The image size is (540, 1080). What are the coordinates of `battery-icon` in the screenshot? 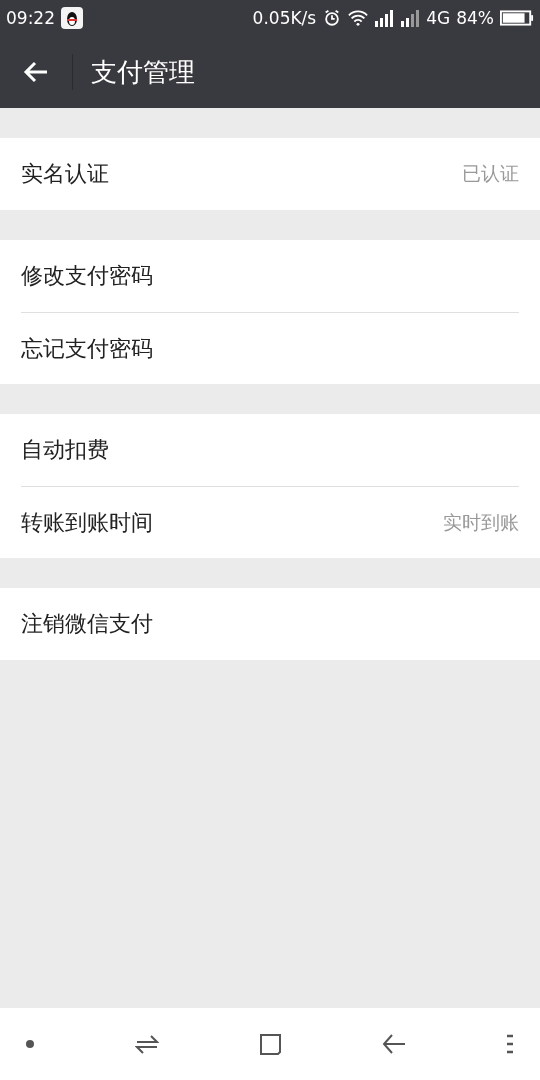 It's located at (517, 18).